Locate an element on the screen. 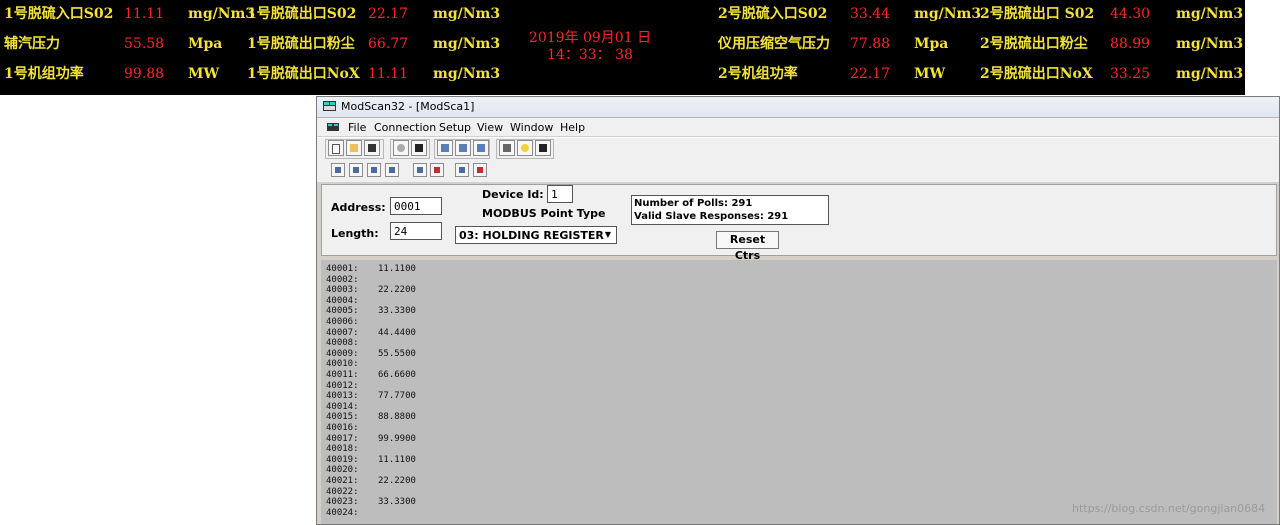 Image resolution: width=1280 pixels, height=525 pixels. main-toolbar is located at coordinates (798, 148).